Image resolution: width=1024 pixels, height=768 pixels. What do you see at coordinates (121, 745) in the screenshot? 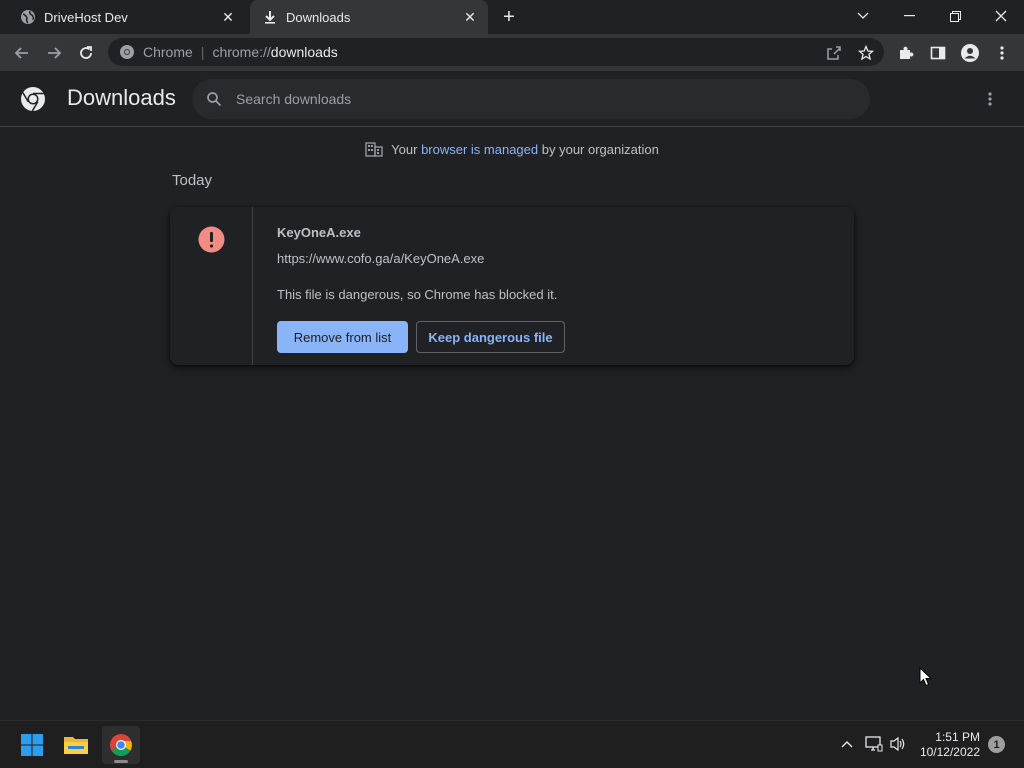
I see `chrome-taskbar-icon` at bounding box center [121, 745].